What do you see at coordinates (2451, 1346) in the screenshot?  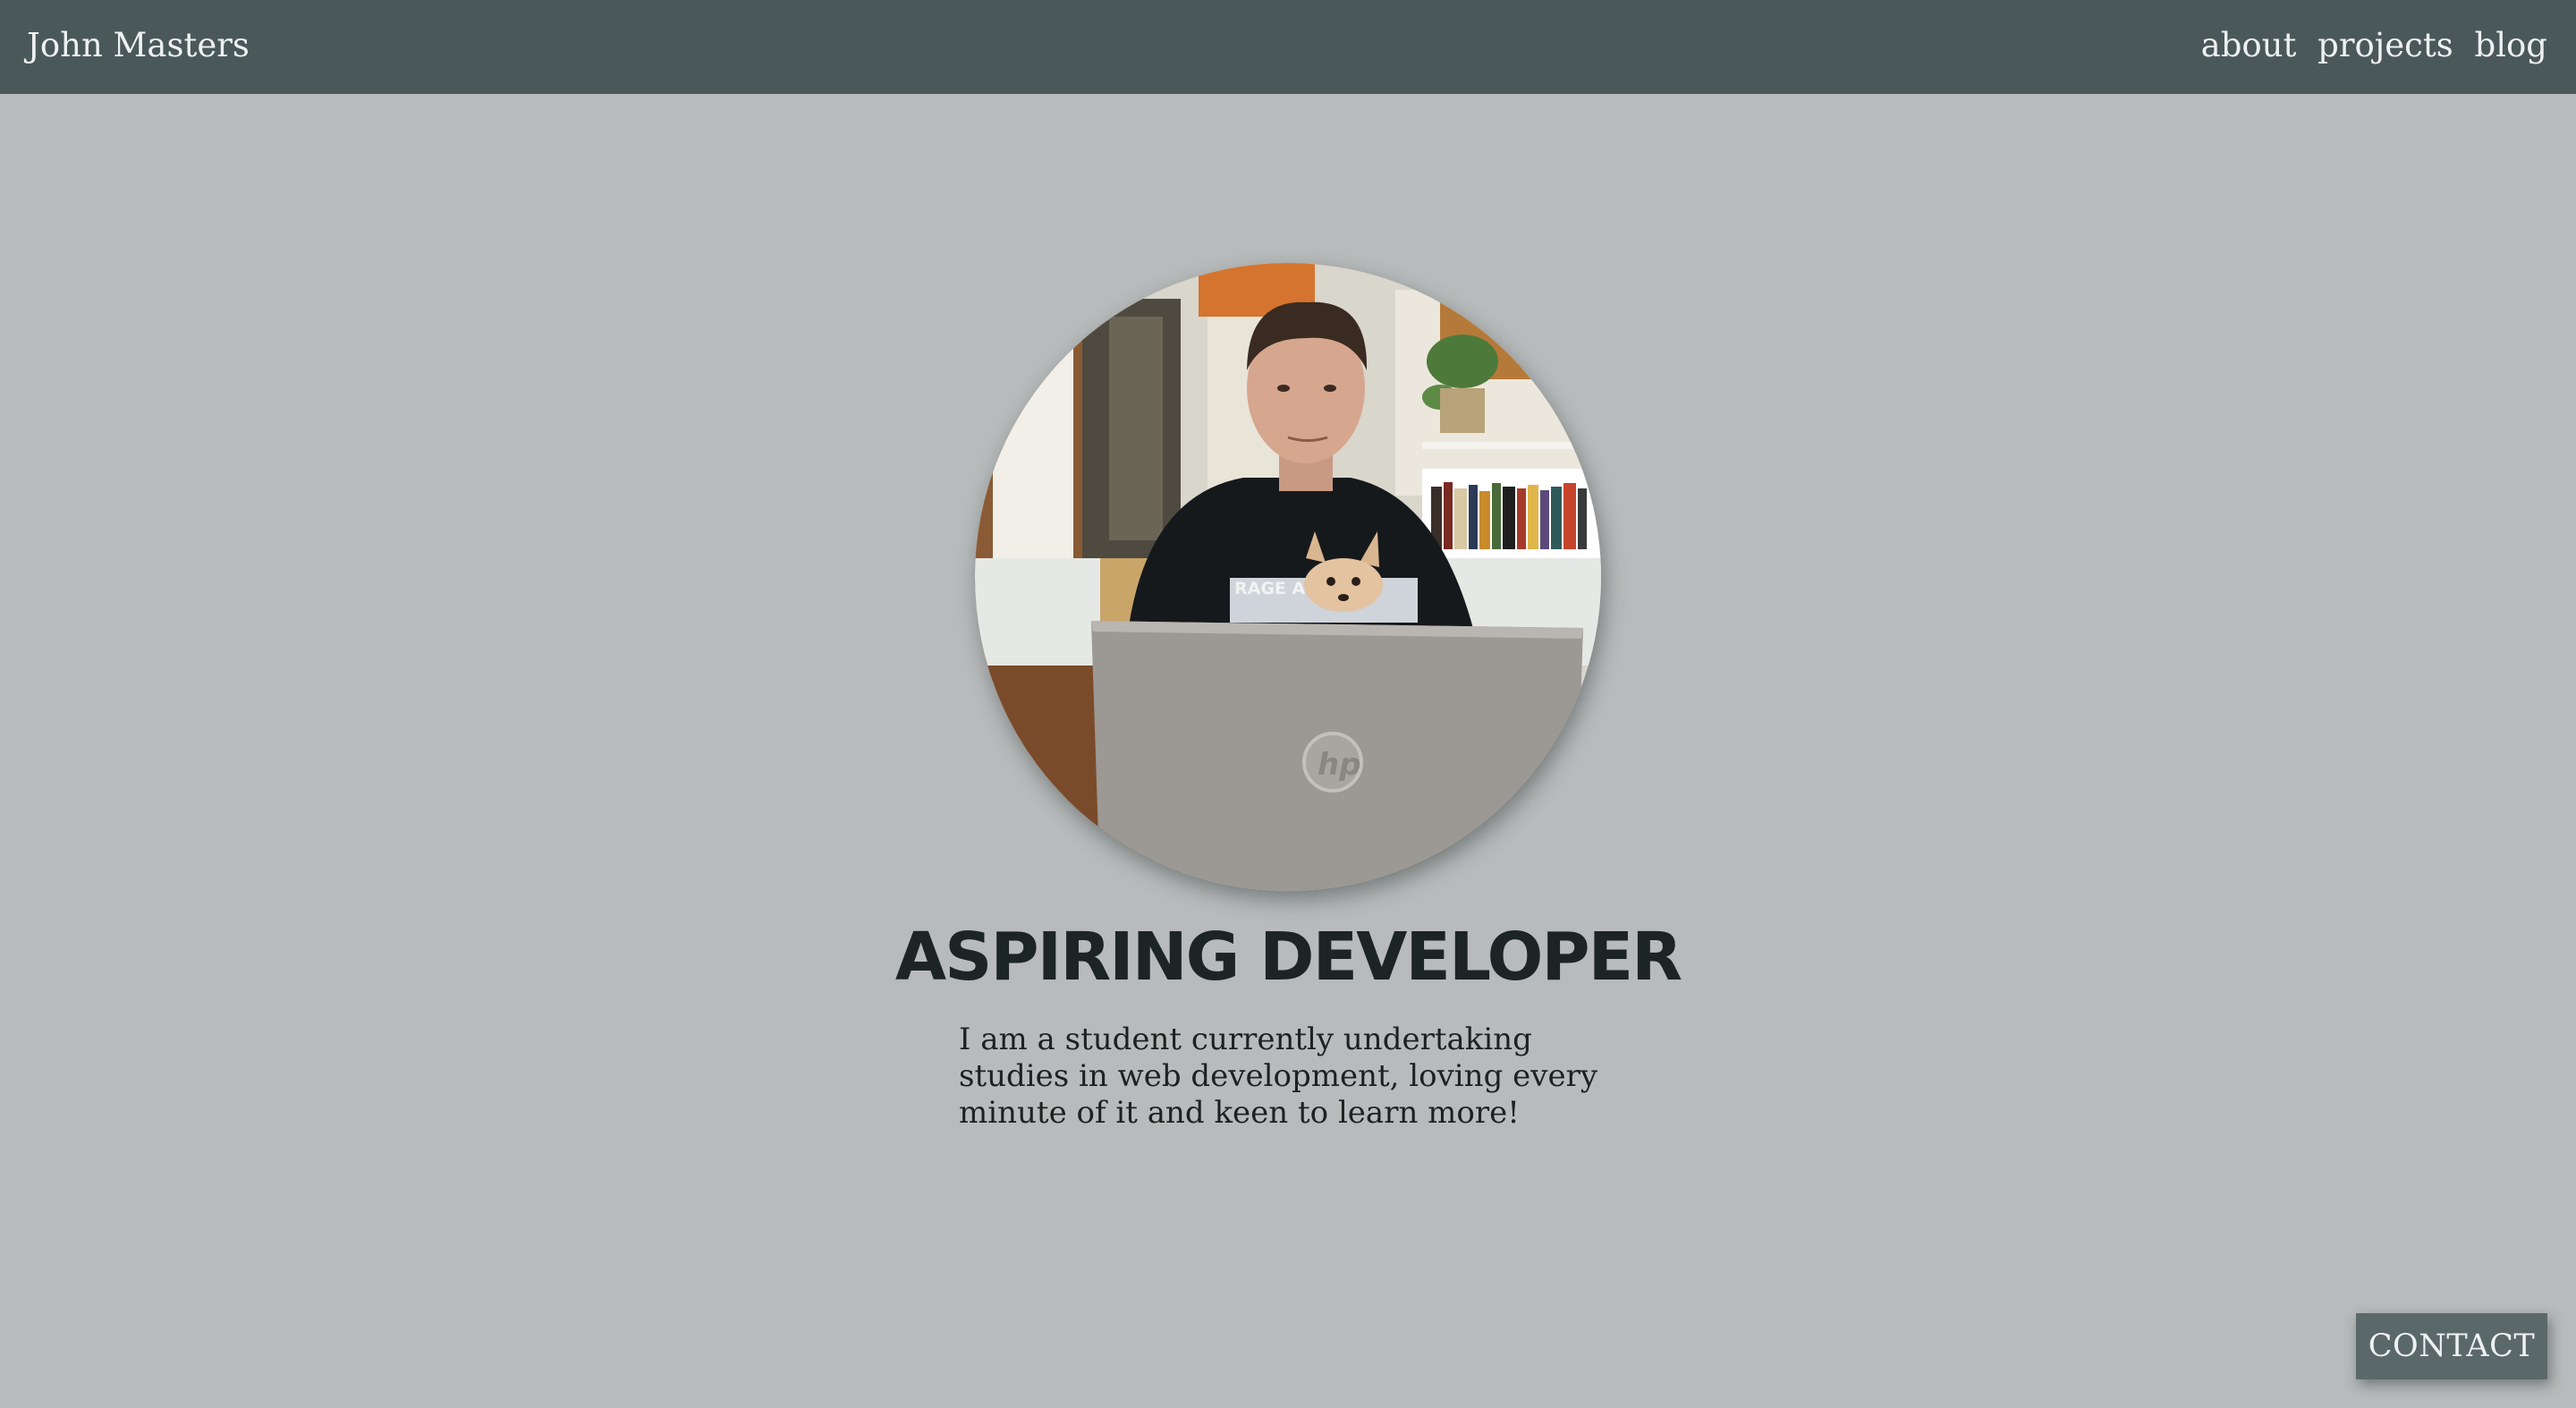 I see `contact-button: CONTACT` at bounding box center [2451, 1346].